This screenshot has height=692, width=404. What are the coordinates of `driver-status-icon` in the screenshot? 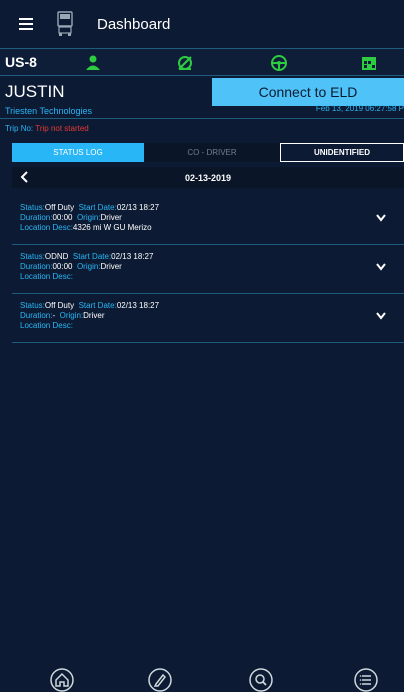 It's located at (93, 63).